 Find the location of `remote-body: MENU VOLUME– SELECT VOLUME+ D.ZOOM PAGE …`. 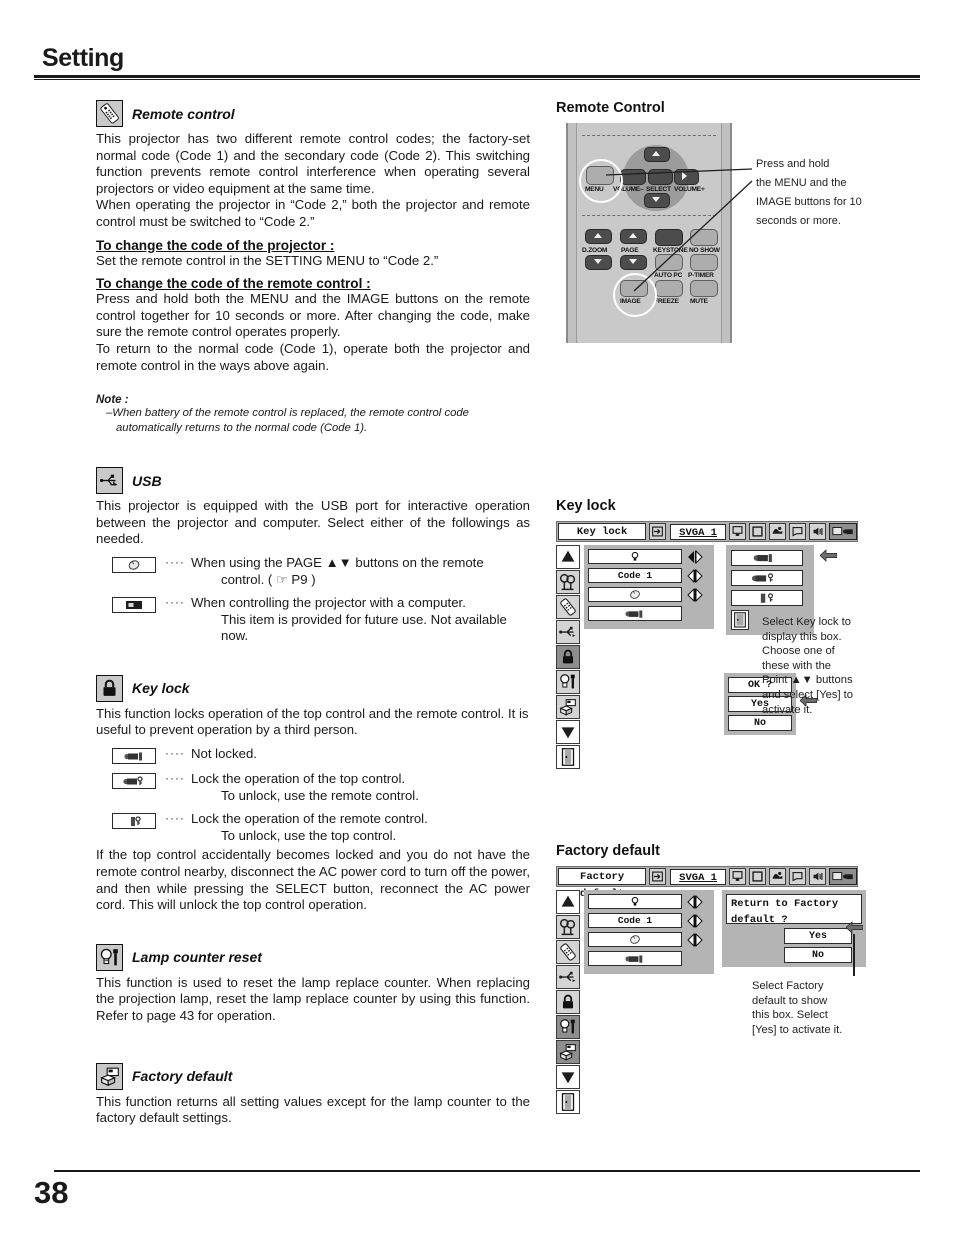

remote-body: MENU VOLUME– SELECT VOLUME+ D.ZOOM PAGE … is located at coordinates (649, 233).